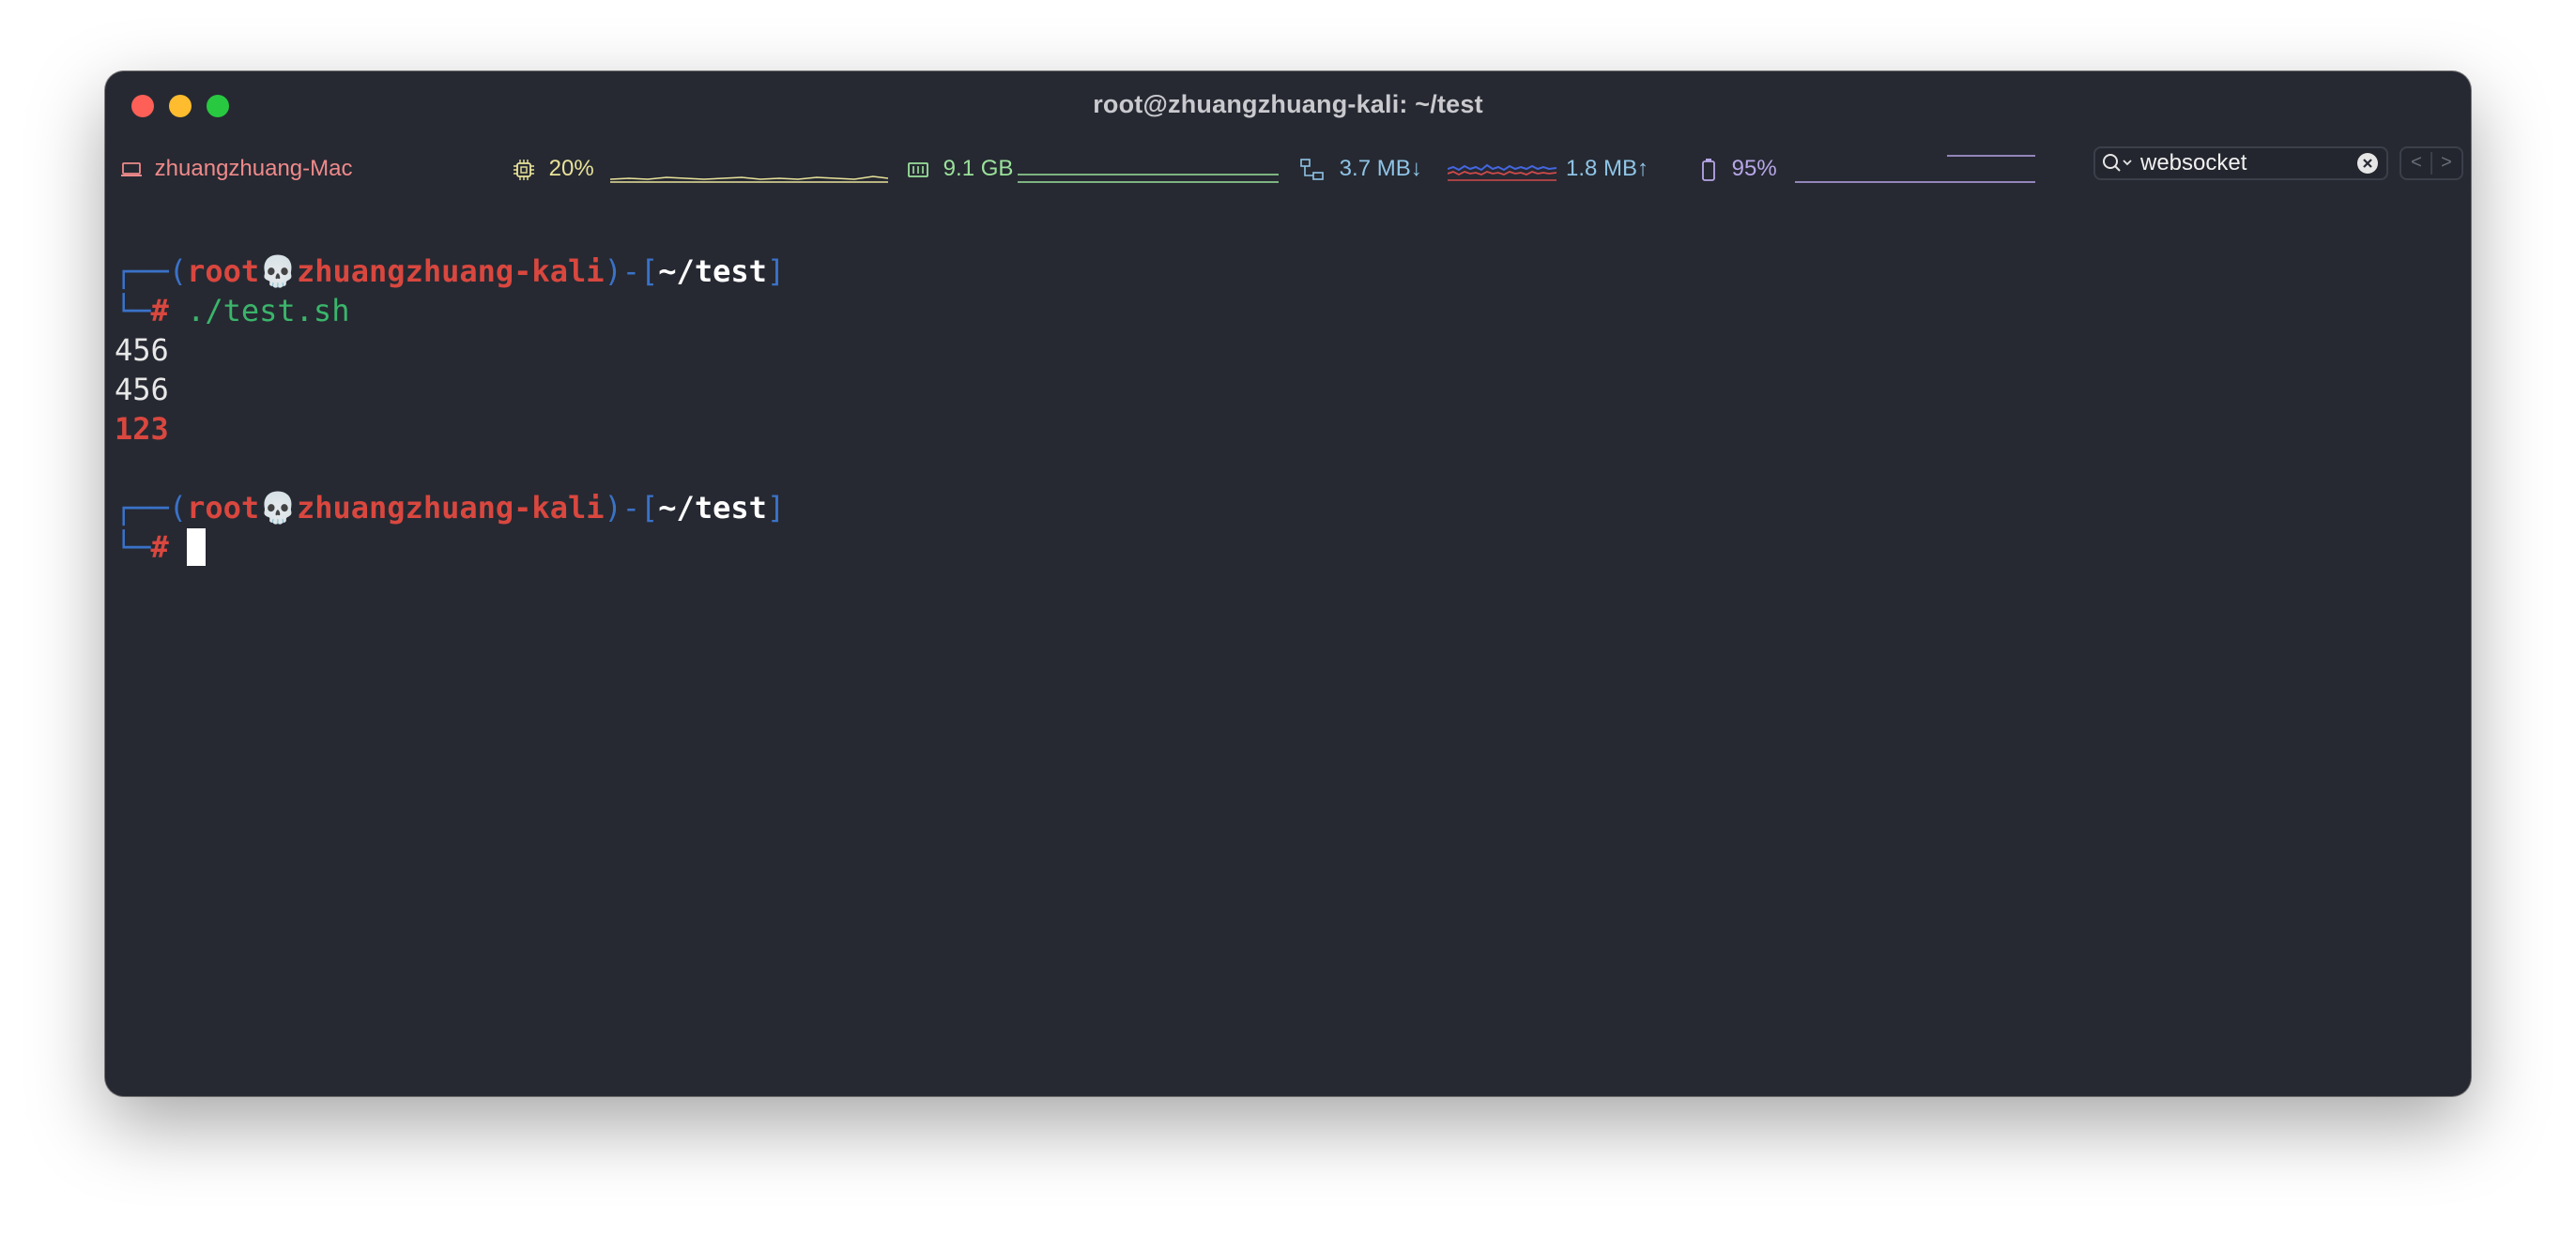 The width and height of the screenshot is (2576, 1235). I want to click on status-memory: 9.1 GB, so click(960, 169).